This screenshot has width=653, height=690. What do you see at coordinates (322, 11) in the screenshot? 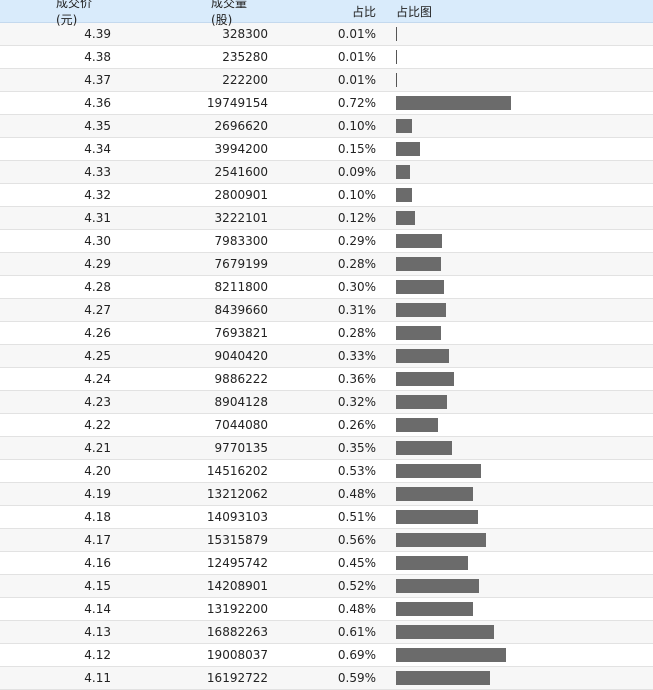
I see `header-ratio: 占比` at bounding box center [322, 11].